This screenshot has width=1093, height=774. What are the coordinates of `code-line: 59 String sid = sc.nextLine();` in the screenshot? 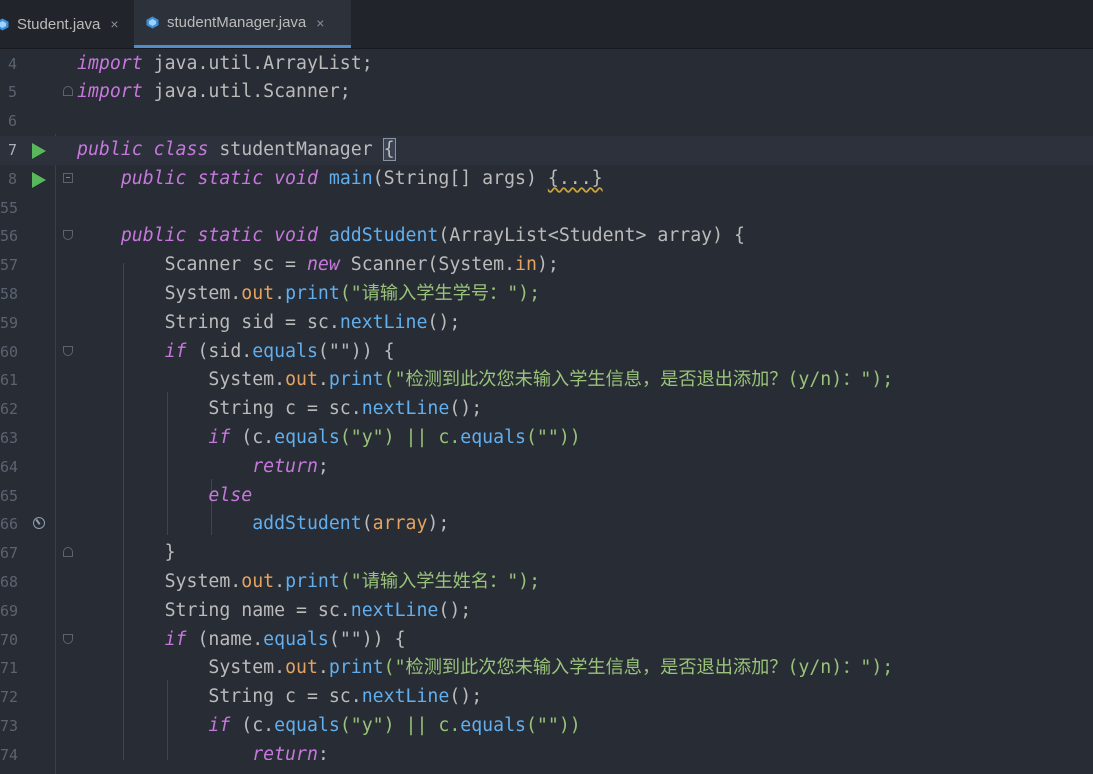 It's located at (546, 323).